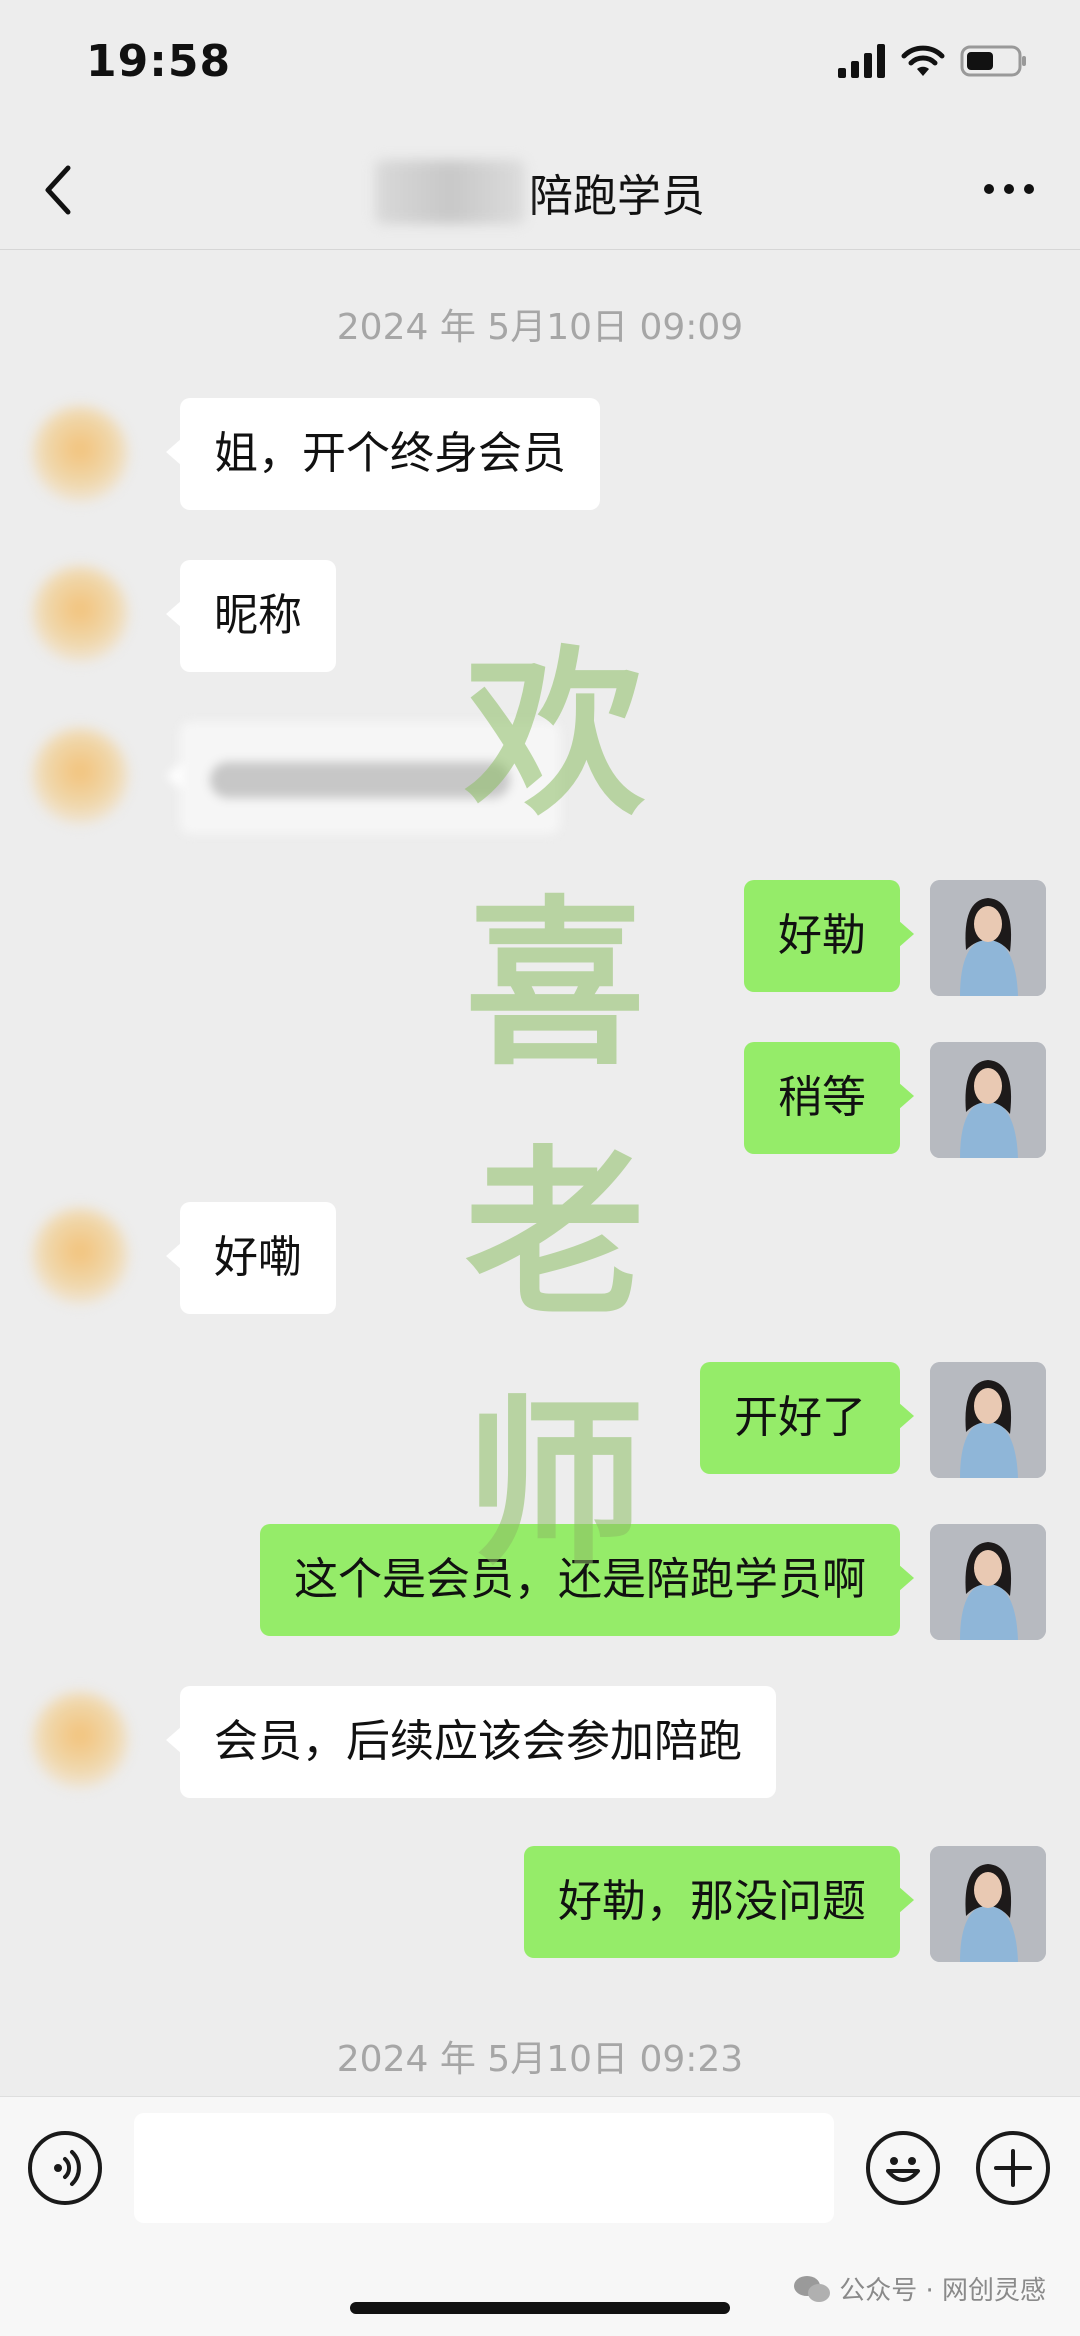 The image size is (1080, 2336). Describe the element at coordinates (540, 2308) in the screenshot. I see `home-indicator` at that location.